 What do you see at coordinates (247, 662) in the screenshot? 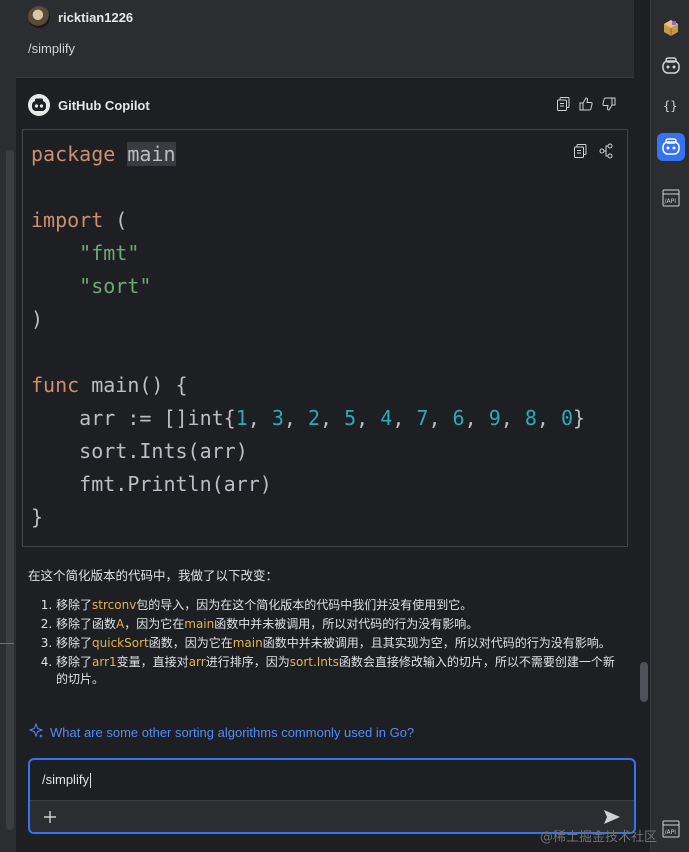
I see `change-text: 进行排序，因为` at bounding box center [247, 662].